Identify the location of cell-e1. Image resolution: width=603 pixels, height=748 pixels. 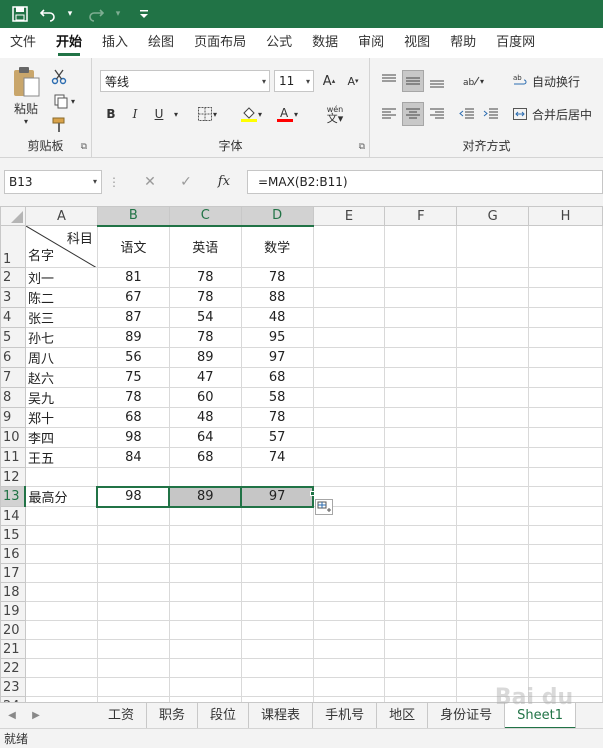
(349, 246).